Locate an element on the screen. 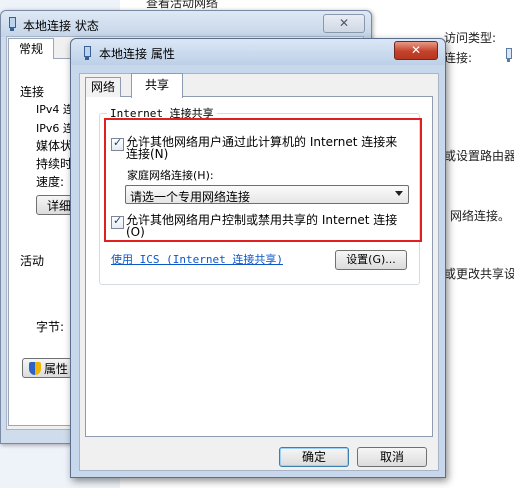 Image resolution: width=514 pixels, height=488 pixels. duration-label: 持续时 is located at coordinates (54, 164).